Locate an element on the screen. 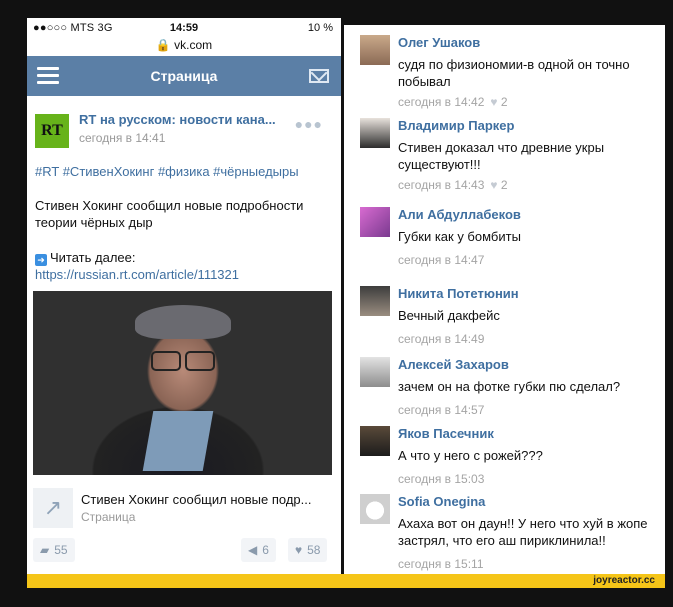 The image size is (673, 607). rt-logo: RT is located at coordinates (52, 131).